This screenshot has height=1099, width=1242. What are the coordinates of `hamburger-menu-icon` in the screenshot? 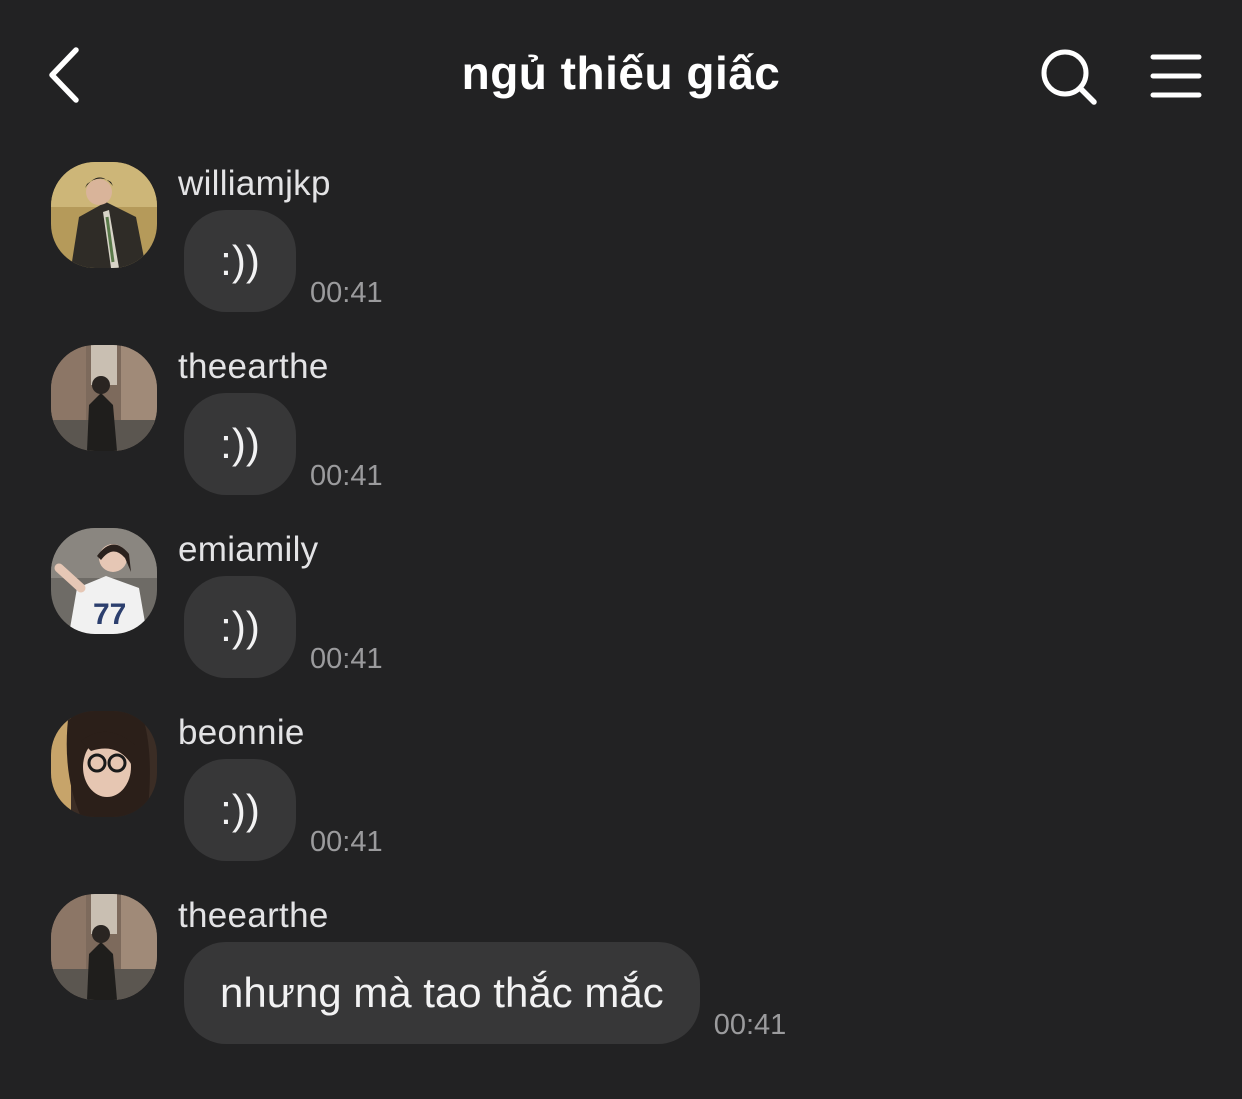 It's located at (1176, 76).